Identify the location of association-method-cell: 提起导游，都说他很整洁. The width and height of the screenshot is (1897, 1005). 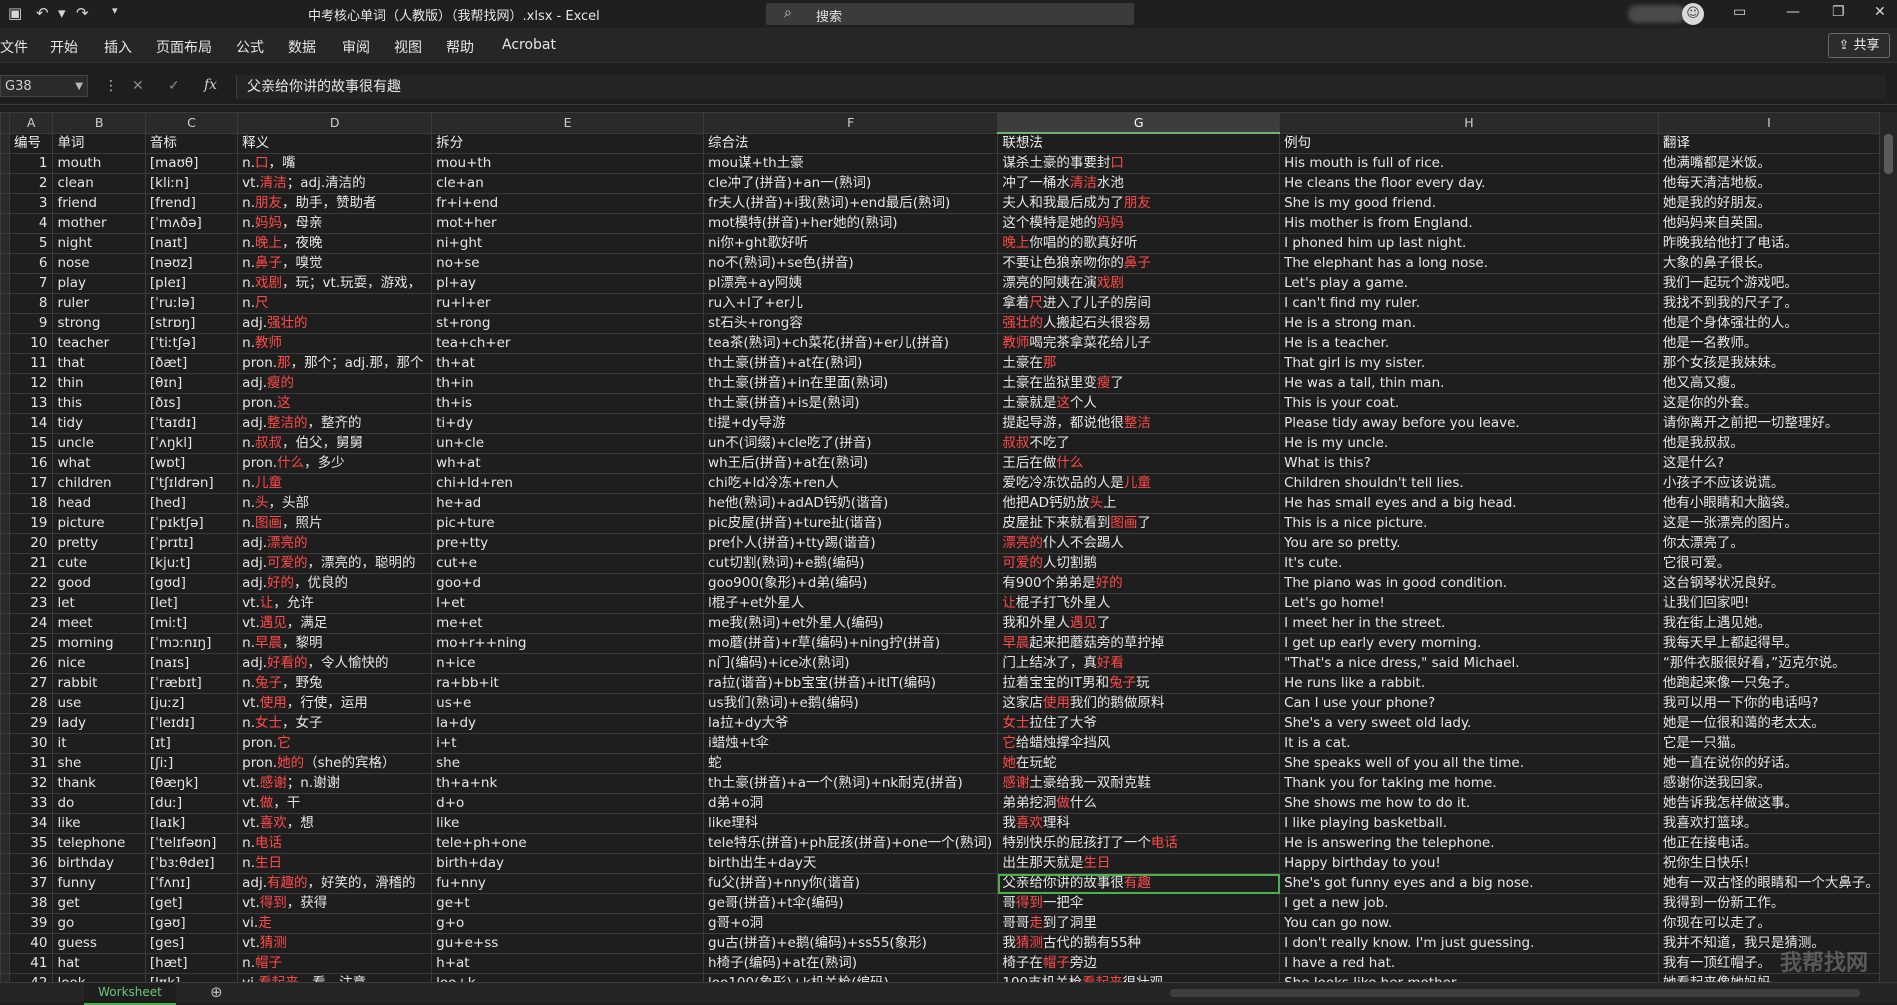
(1139, 423).